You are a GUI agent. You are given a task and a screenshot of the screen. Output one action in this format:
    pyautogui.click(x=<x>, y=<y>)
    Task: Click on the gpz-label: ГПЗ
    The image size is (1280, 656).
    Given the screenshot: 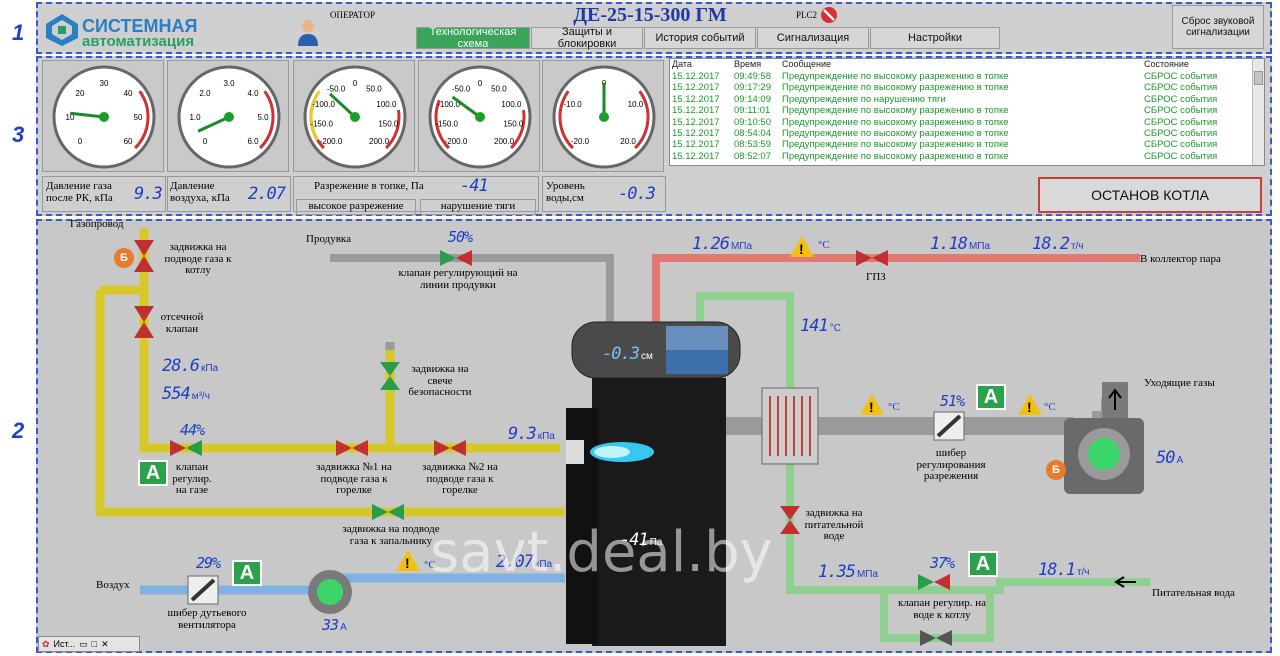 What is the action you would take?
    pyautogui.click(x=876, y=277)
    